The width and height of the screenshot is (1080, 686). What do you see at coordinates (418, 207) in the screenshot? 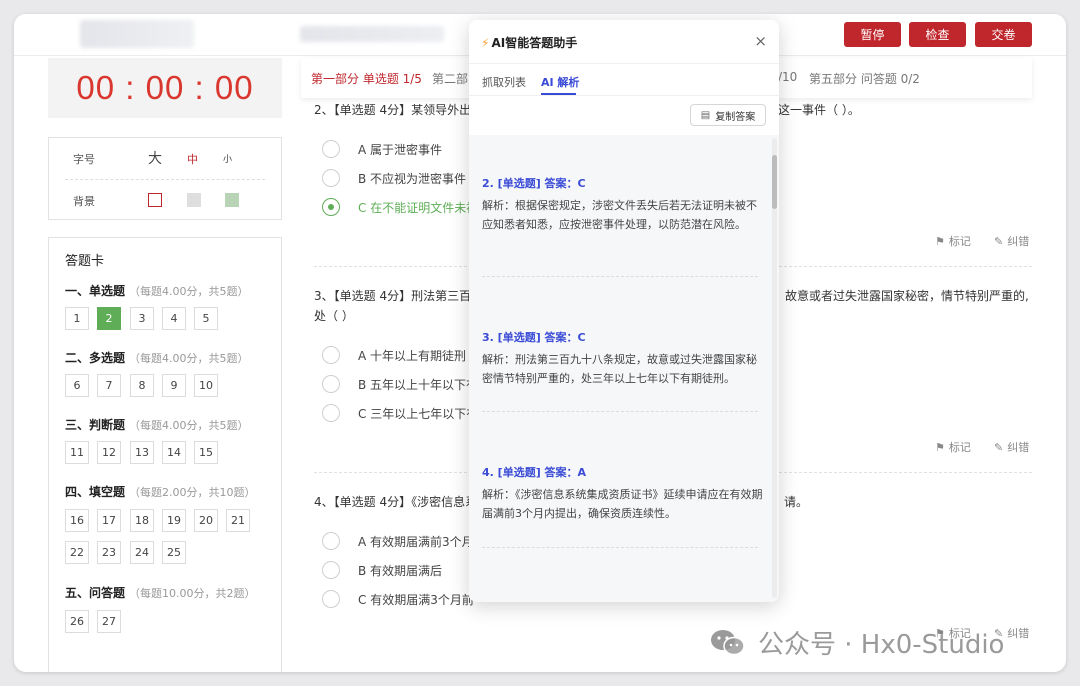
I see `option-label: C 在不能证明文件未被` at bounding box center [418, 207].